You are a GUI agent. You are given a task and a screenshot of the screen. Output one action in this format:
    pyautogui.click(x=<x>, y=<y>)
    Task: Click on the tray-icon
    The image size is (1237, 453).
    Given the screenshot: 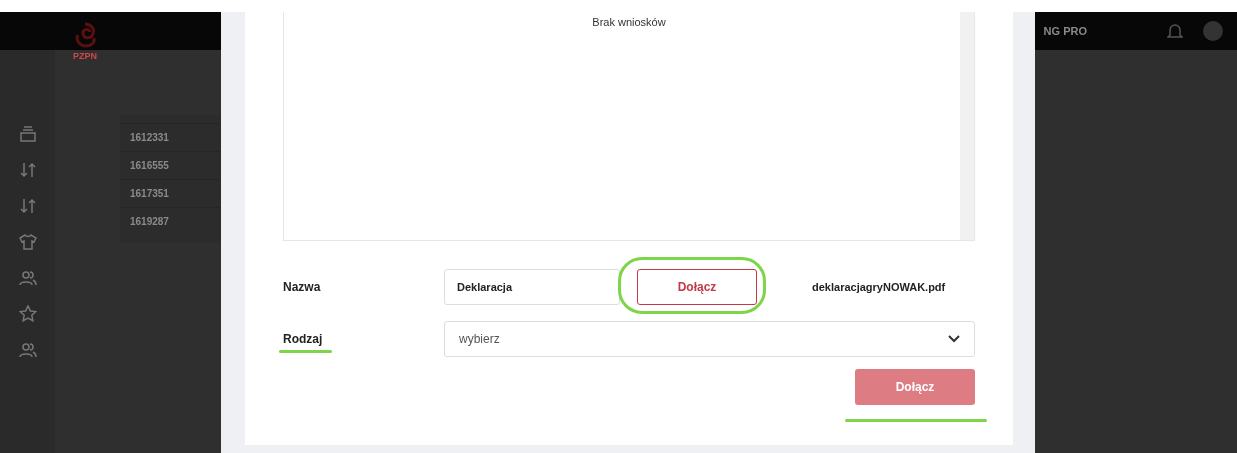 What is the action you would take?
    pyautogui.click(x=27, y=134)
    